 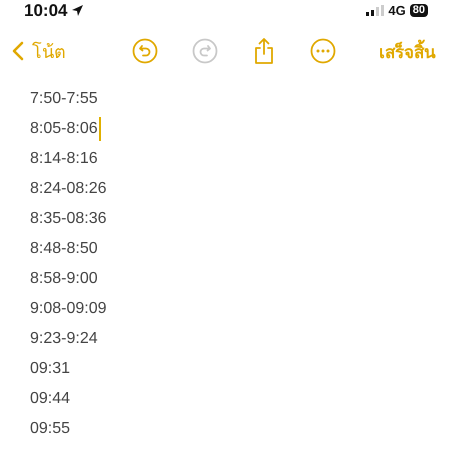 What do you see at coordinates (64, 129) in the screenshot?
I see `note-line: 8:05-8:06` at bounding box center [64, 129].